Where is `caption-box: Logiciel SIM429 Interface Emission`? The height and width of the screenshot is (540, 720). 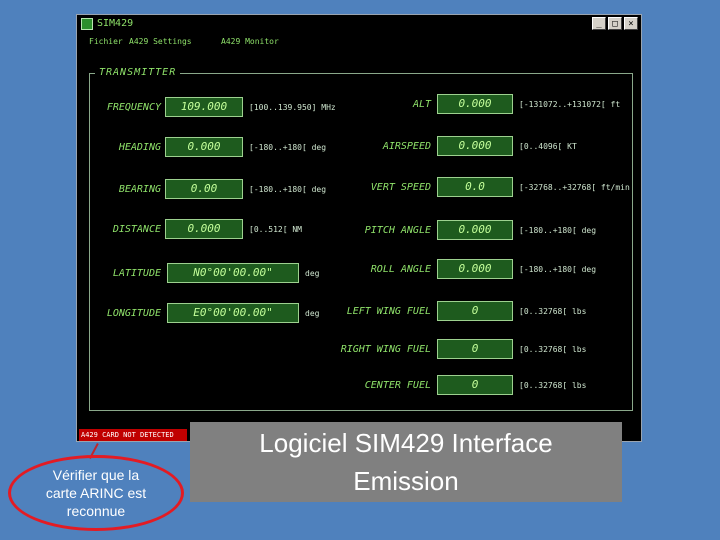
caption-box: Logiciel SIM429 Interface Emission is located at coordinates (406, 462).